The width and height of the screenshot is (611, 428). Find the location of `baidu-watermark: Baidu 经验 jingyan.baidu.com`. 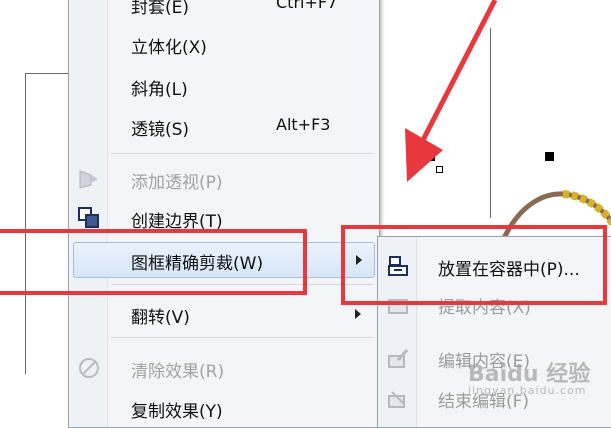

baidu-watermark: Baidu 经验 jingyan.baidu.com is located at coordinates (529, 376).